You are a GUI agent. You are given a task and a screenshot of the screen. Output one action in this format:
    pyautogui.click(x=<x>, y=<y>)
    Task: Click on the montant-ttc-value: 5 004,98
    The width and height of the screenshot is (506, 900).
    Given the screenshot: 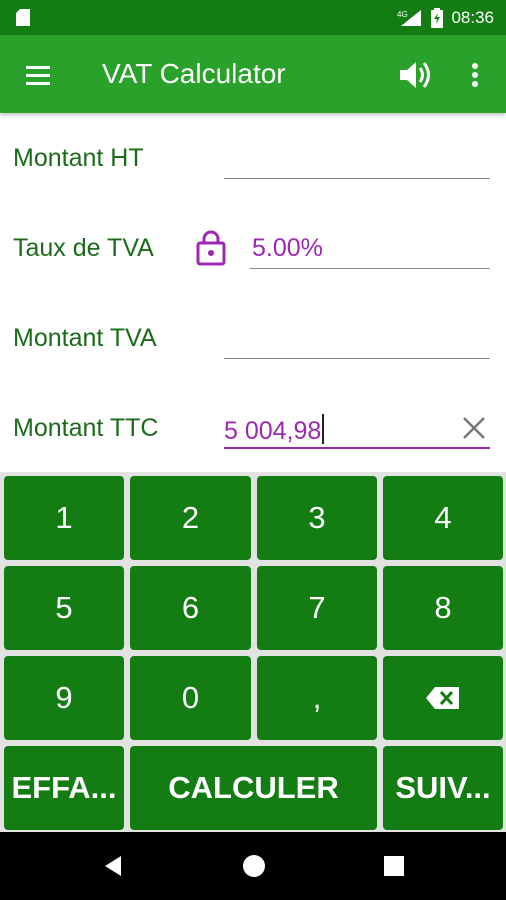 What is the action you would take?
    pyautogui.click(x=273, y=431)
    